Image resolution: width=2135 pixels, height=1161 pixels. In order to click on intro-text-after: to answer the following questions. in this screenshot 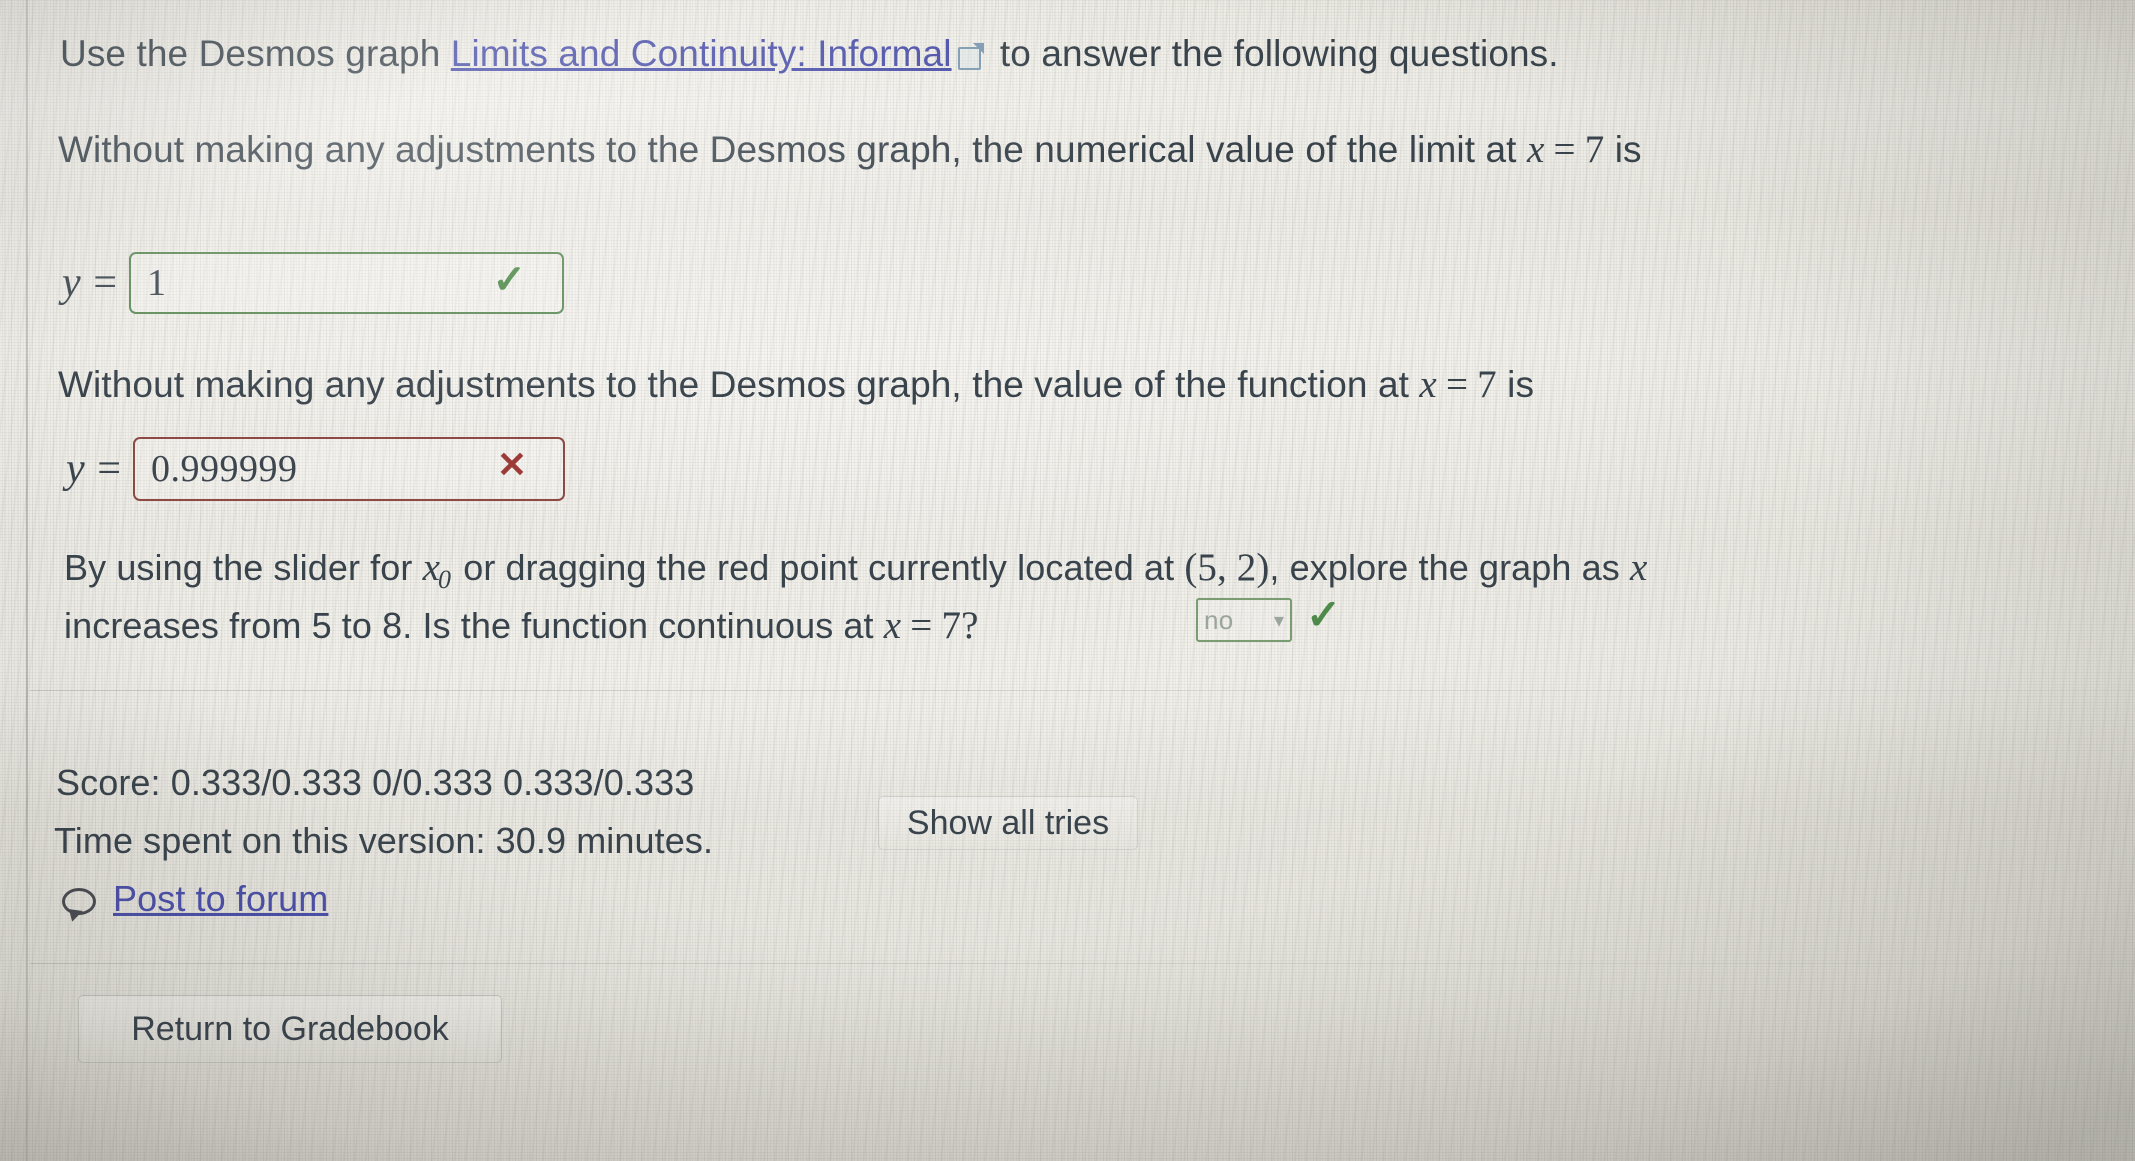, I will do `click(1274, 53)`.